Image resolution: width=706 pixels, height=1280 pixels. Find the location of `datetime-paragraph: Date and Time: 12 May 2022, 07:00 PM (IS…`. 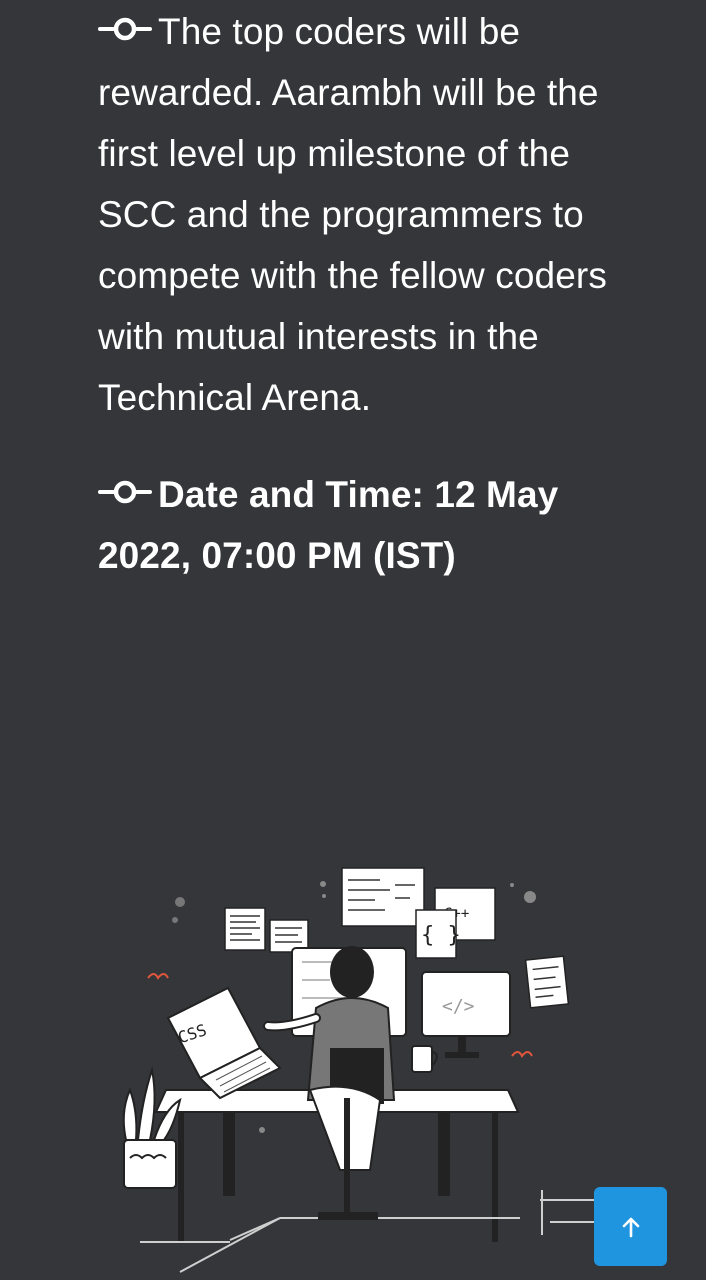

datetime-paragraph: Date and Time: 12 May 2022, 07:00 PM (IS… is located at coordinates (358, 524).